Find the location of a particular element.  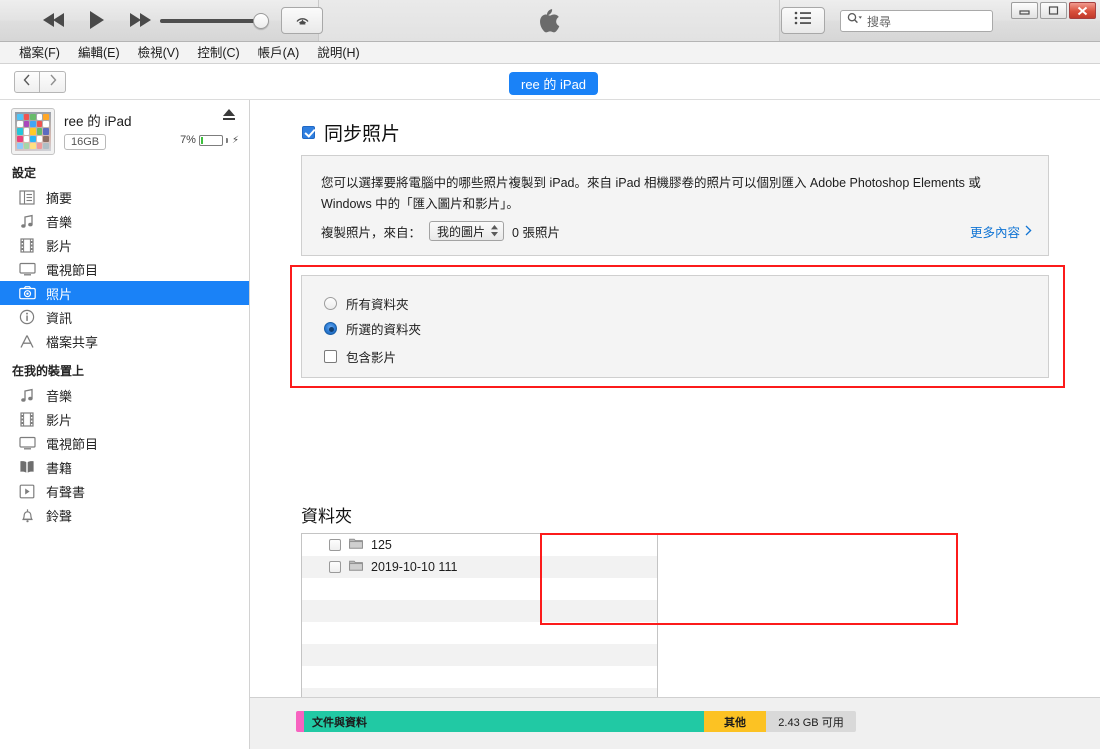

charging-bolt-icon: ⚡ is located at coordinates (235, 140).